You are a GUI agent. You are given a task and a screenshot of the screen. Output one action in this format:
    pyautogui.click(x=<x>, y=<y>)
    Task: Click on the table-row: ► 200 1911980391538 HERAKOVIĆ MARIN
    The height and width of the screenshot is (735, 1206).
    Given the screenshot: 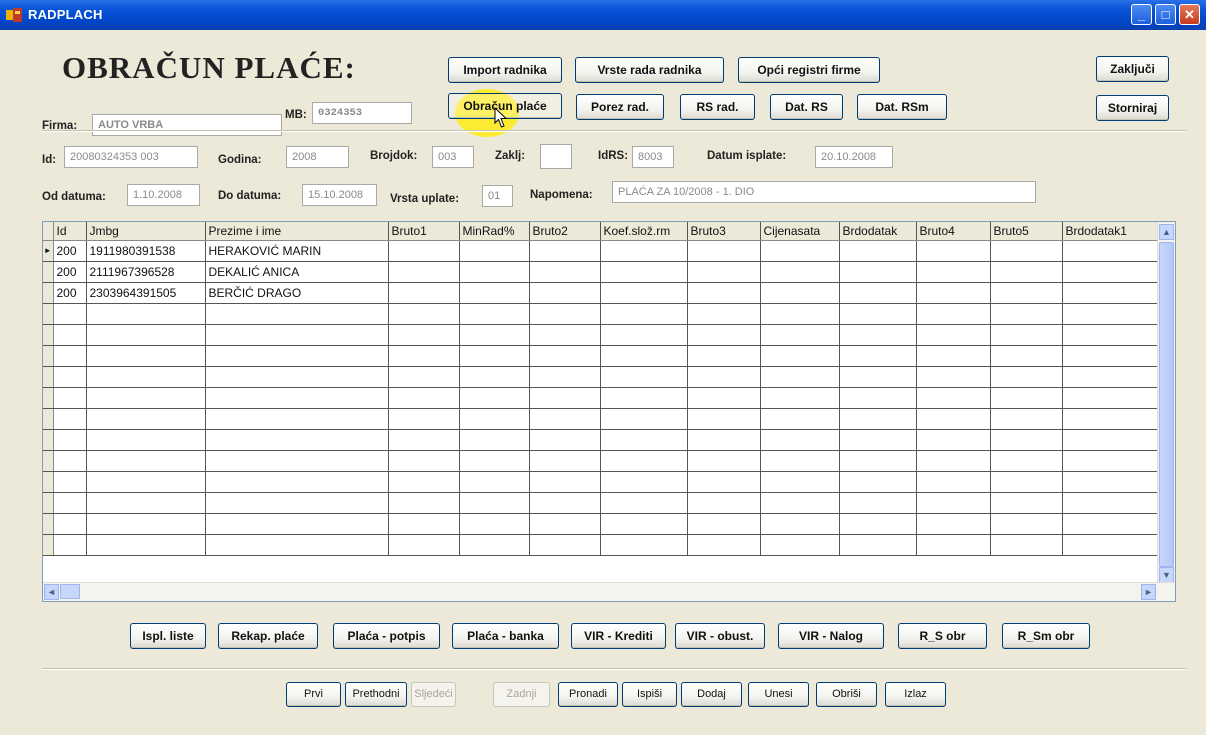 What is the action you would take?
    pyautogui.click(x=600, y=251)
    